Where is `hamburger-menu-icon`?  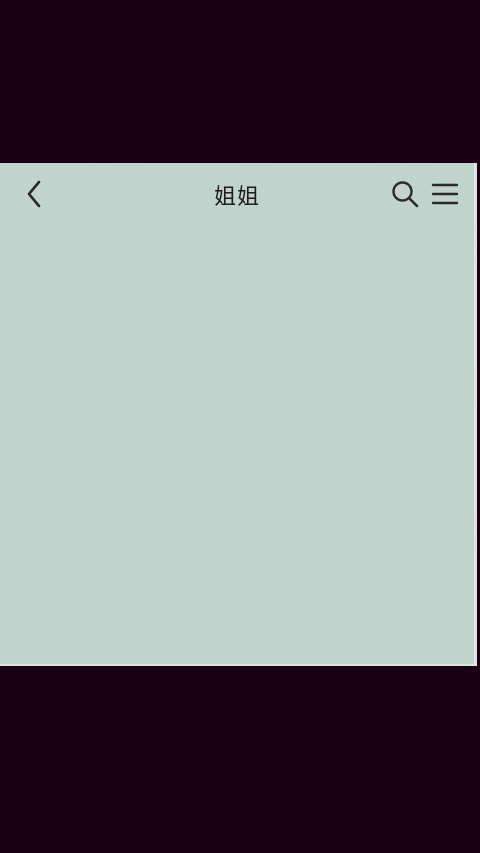
hamburger-menu-icon is located at coordinates (445, 194).